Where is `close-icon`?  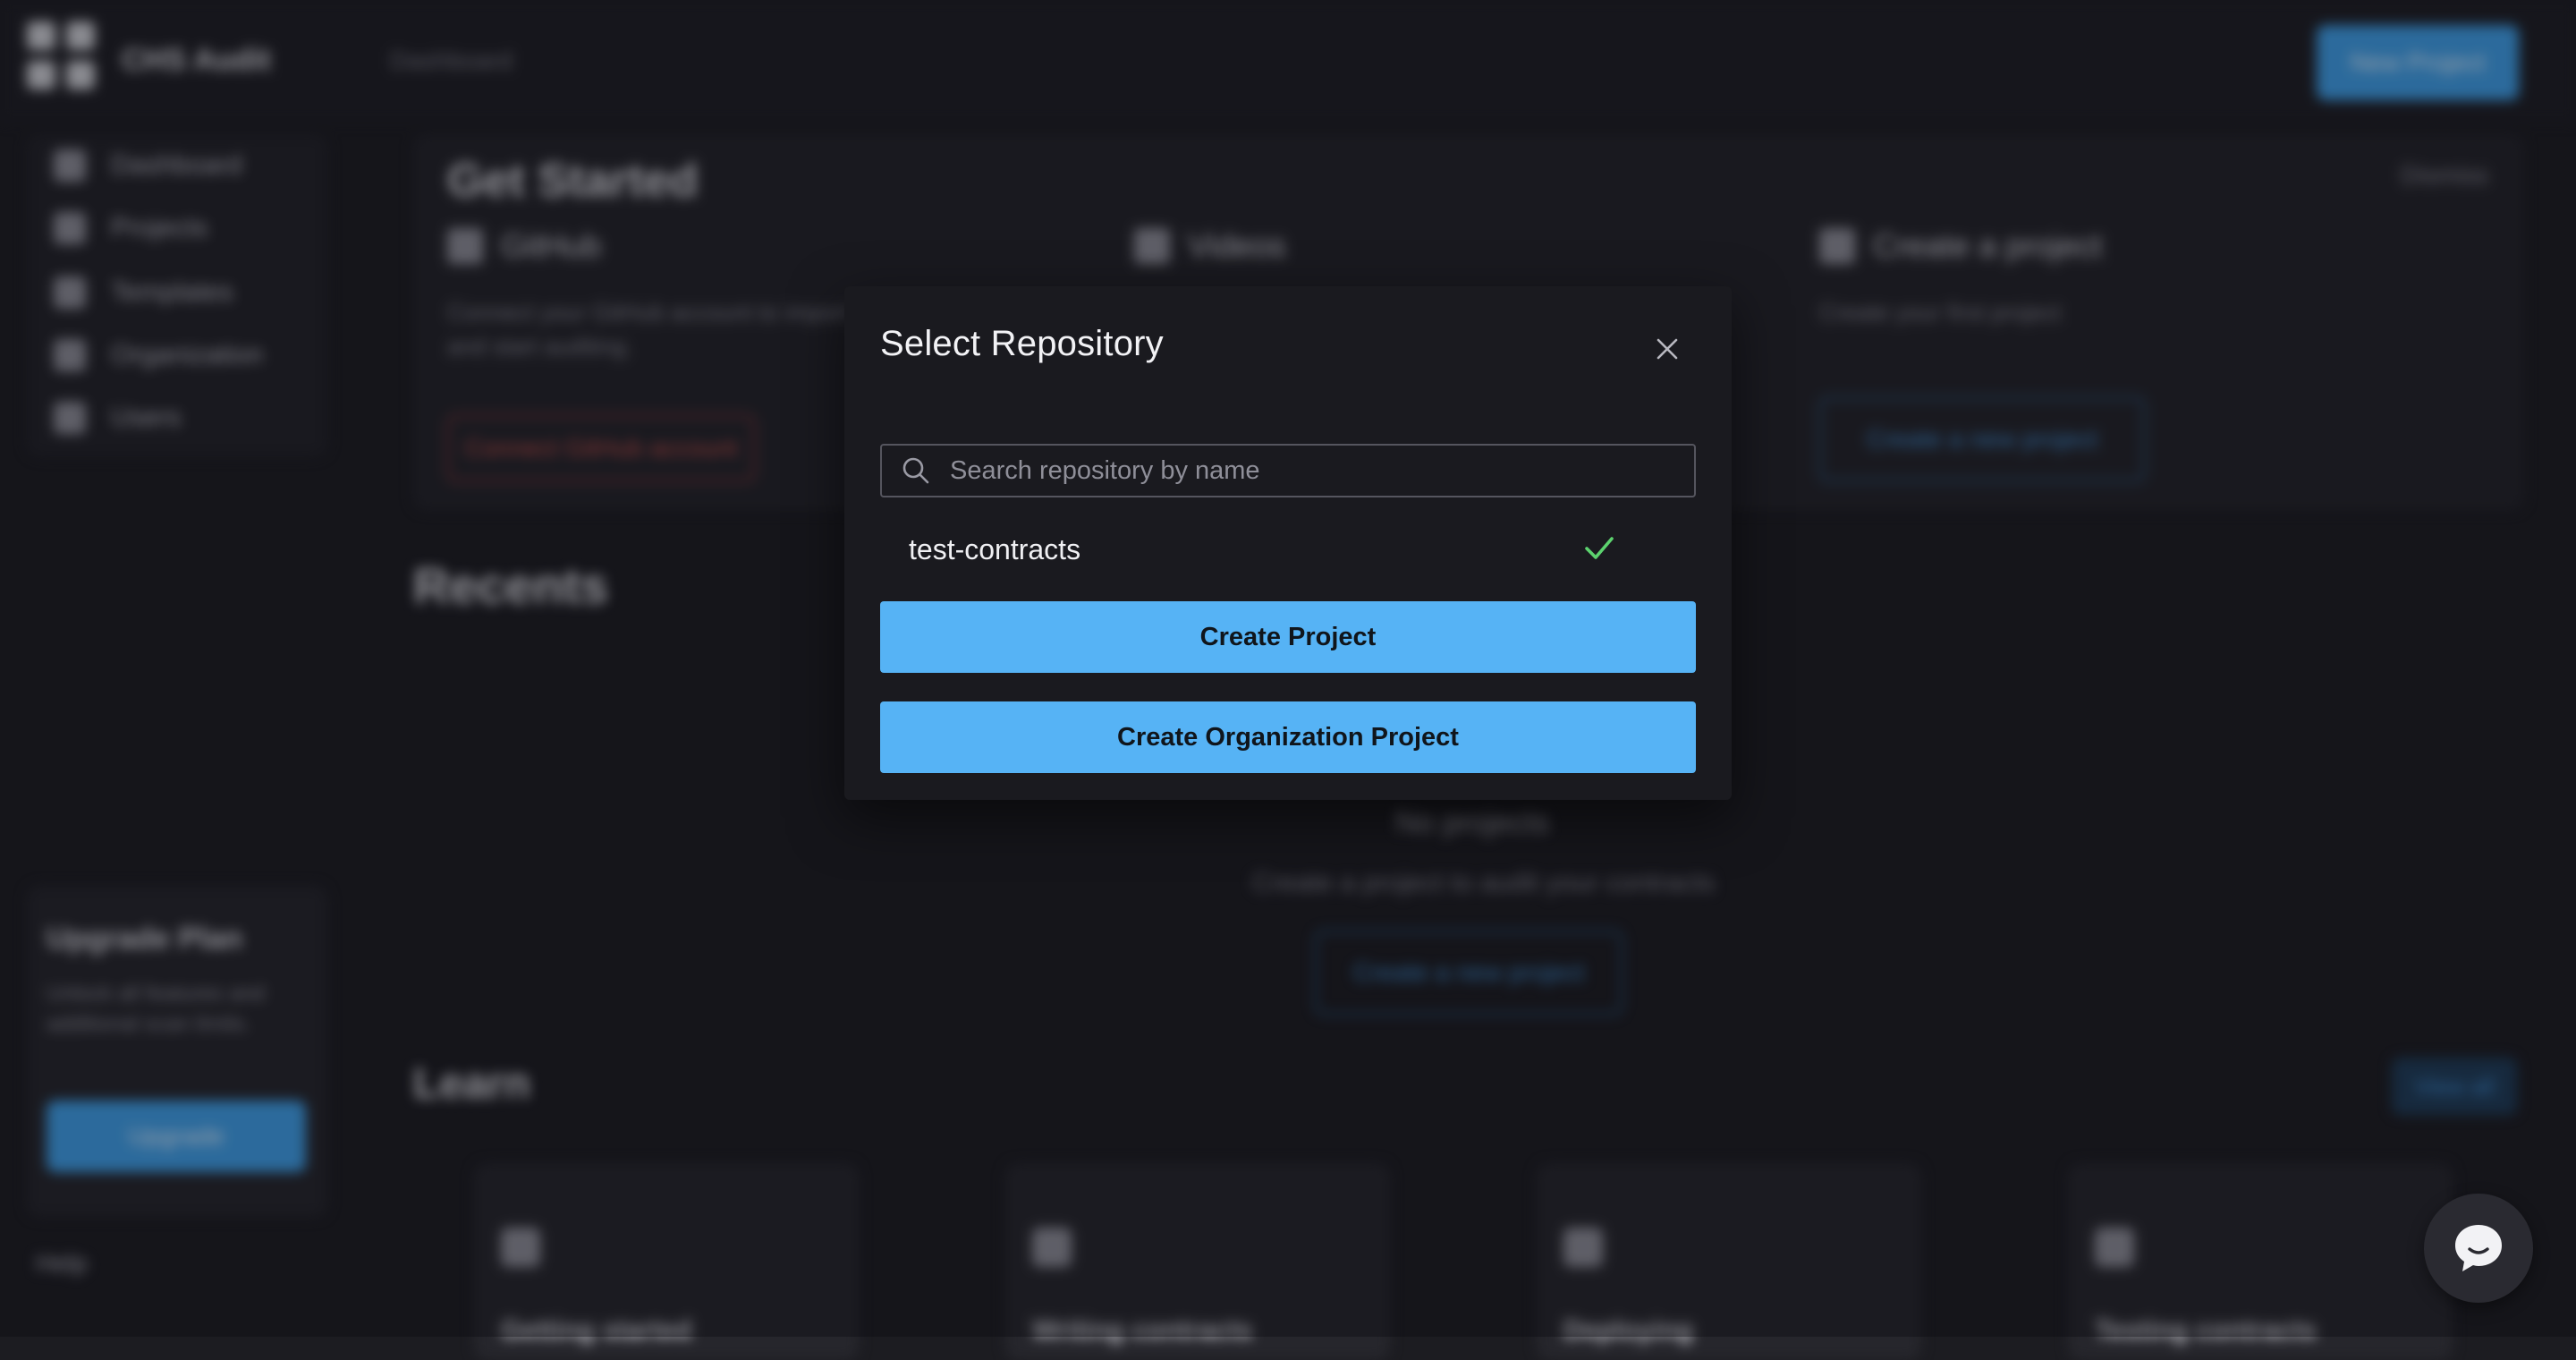
close-icon is located at coordinates (1667, 349).